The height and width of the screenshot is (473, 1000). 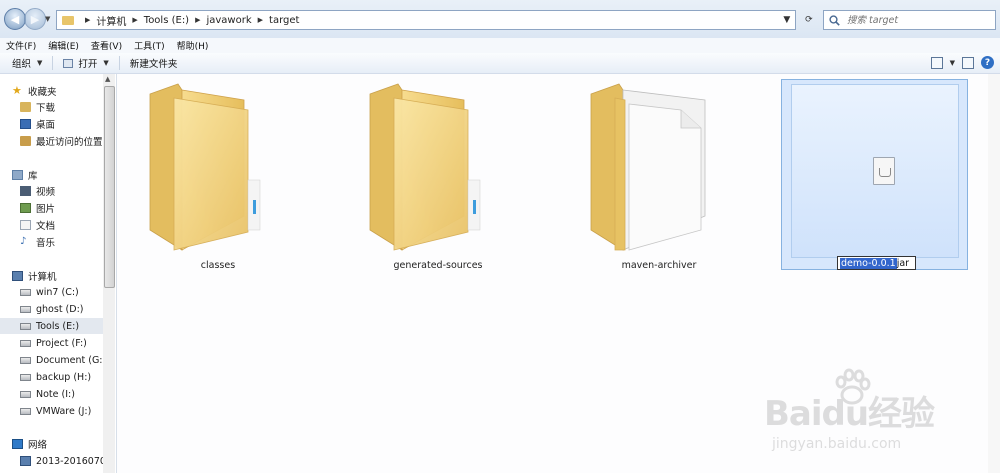 What do you see at coordinates (63, 444) in the screenshot?
I see `nav-network: 网络` at bounding box center [63, 444].